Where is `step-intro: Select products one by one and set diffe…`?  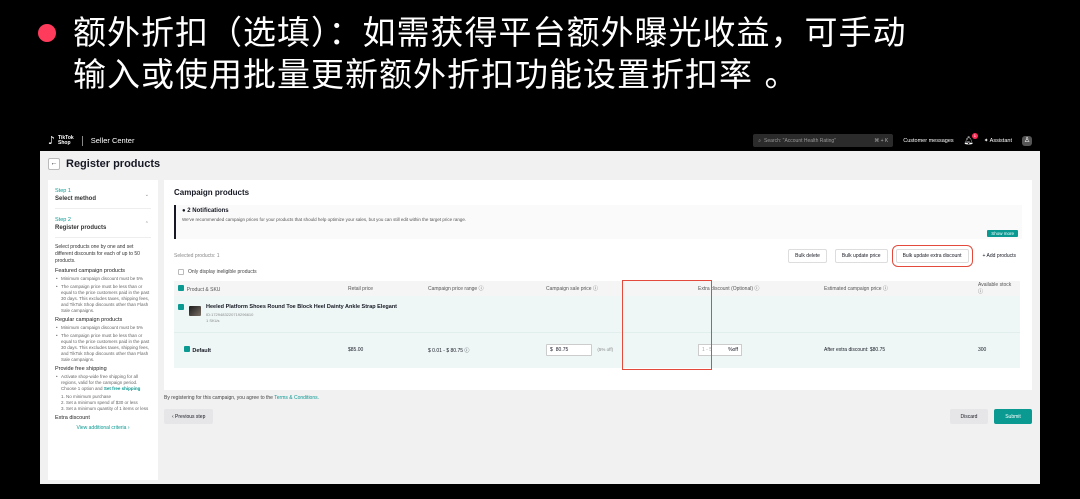 step-intro: Select products one by one and set diffe… is located at coordinates (97, 254).